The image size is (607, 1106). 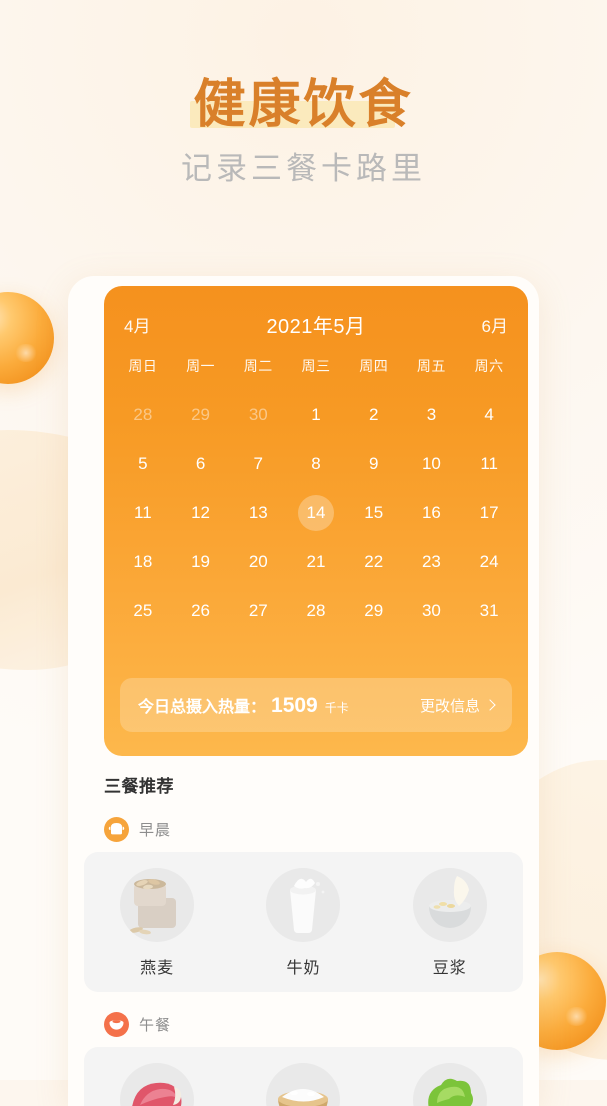 I want to click on food-name: 燕麦, so click(x=157, y=968).